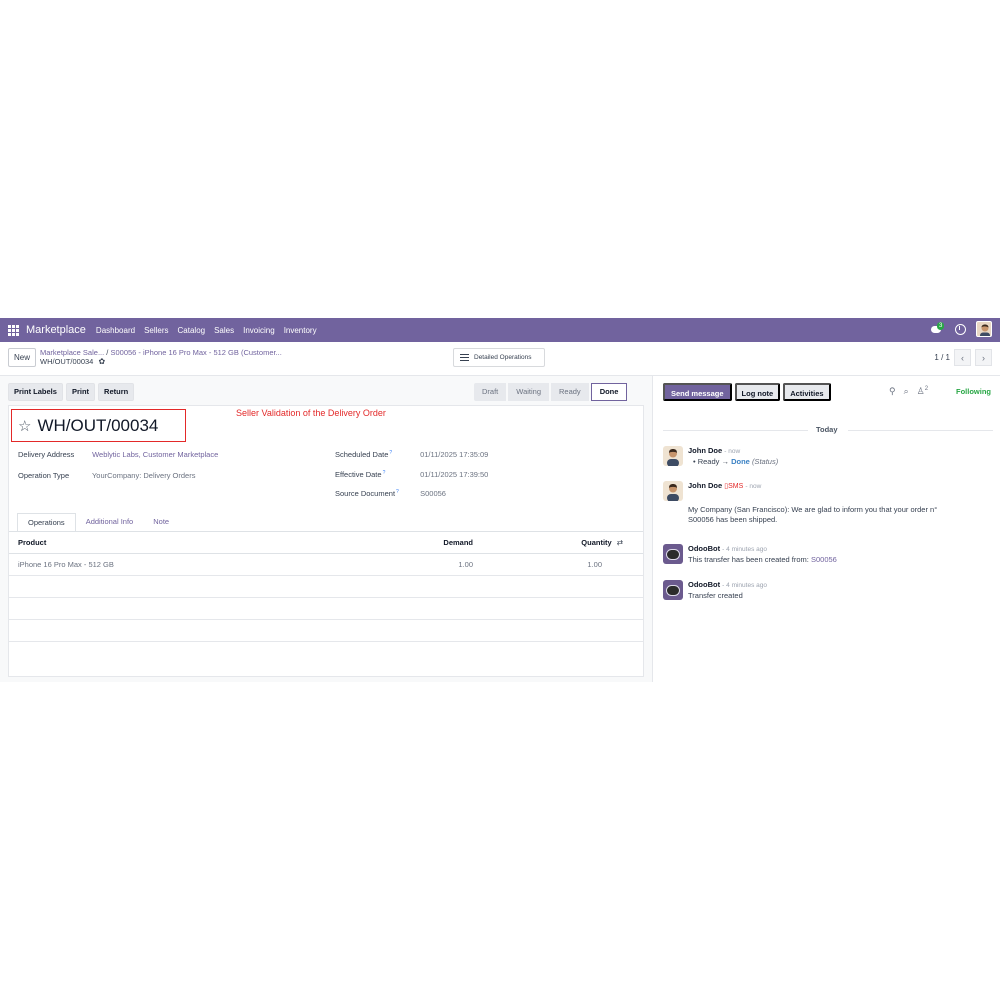  What do you see at coordinates (199, 542) in the screenshot?
I see `header-product: Product` at bounding box center [199, 542].